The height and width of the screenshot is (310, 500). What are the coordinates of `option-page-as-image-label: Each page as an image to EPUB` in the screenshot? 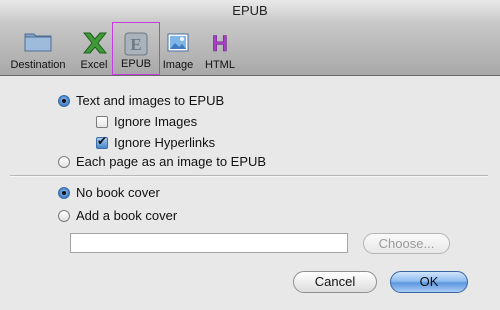 It's located at (171, 161).